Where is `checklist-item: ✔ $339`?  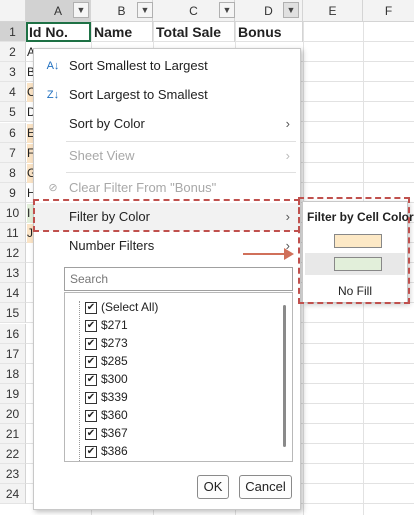 checklist-item: ✔ $339 is located at coordinates (106, 397).